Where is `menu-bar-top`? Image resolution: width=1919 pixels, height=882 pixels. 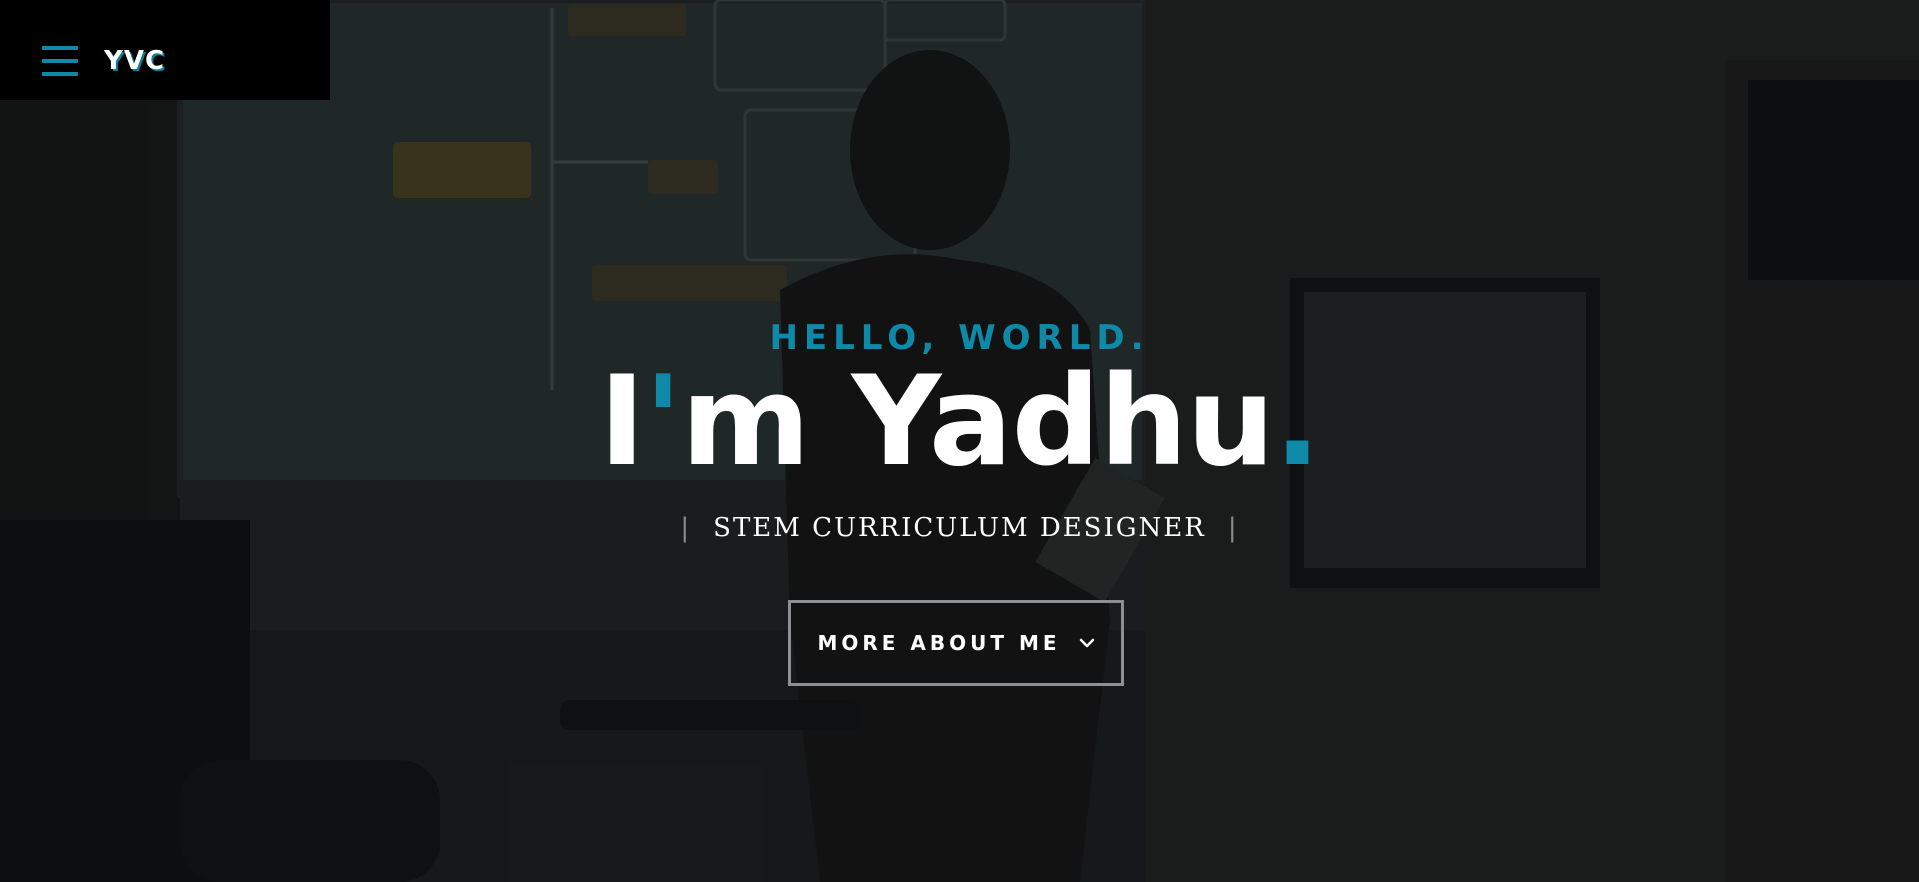
menu-bar-top is located at coordinates (60, 48).